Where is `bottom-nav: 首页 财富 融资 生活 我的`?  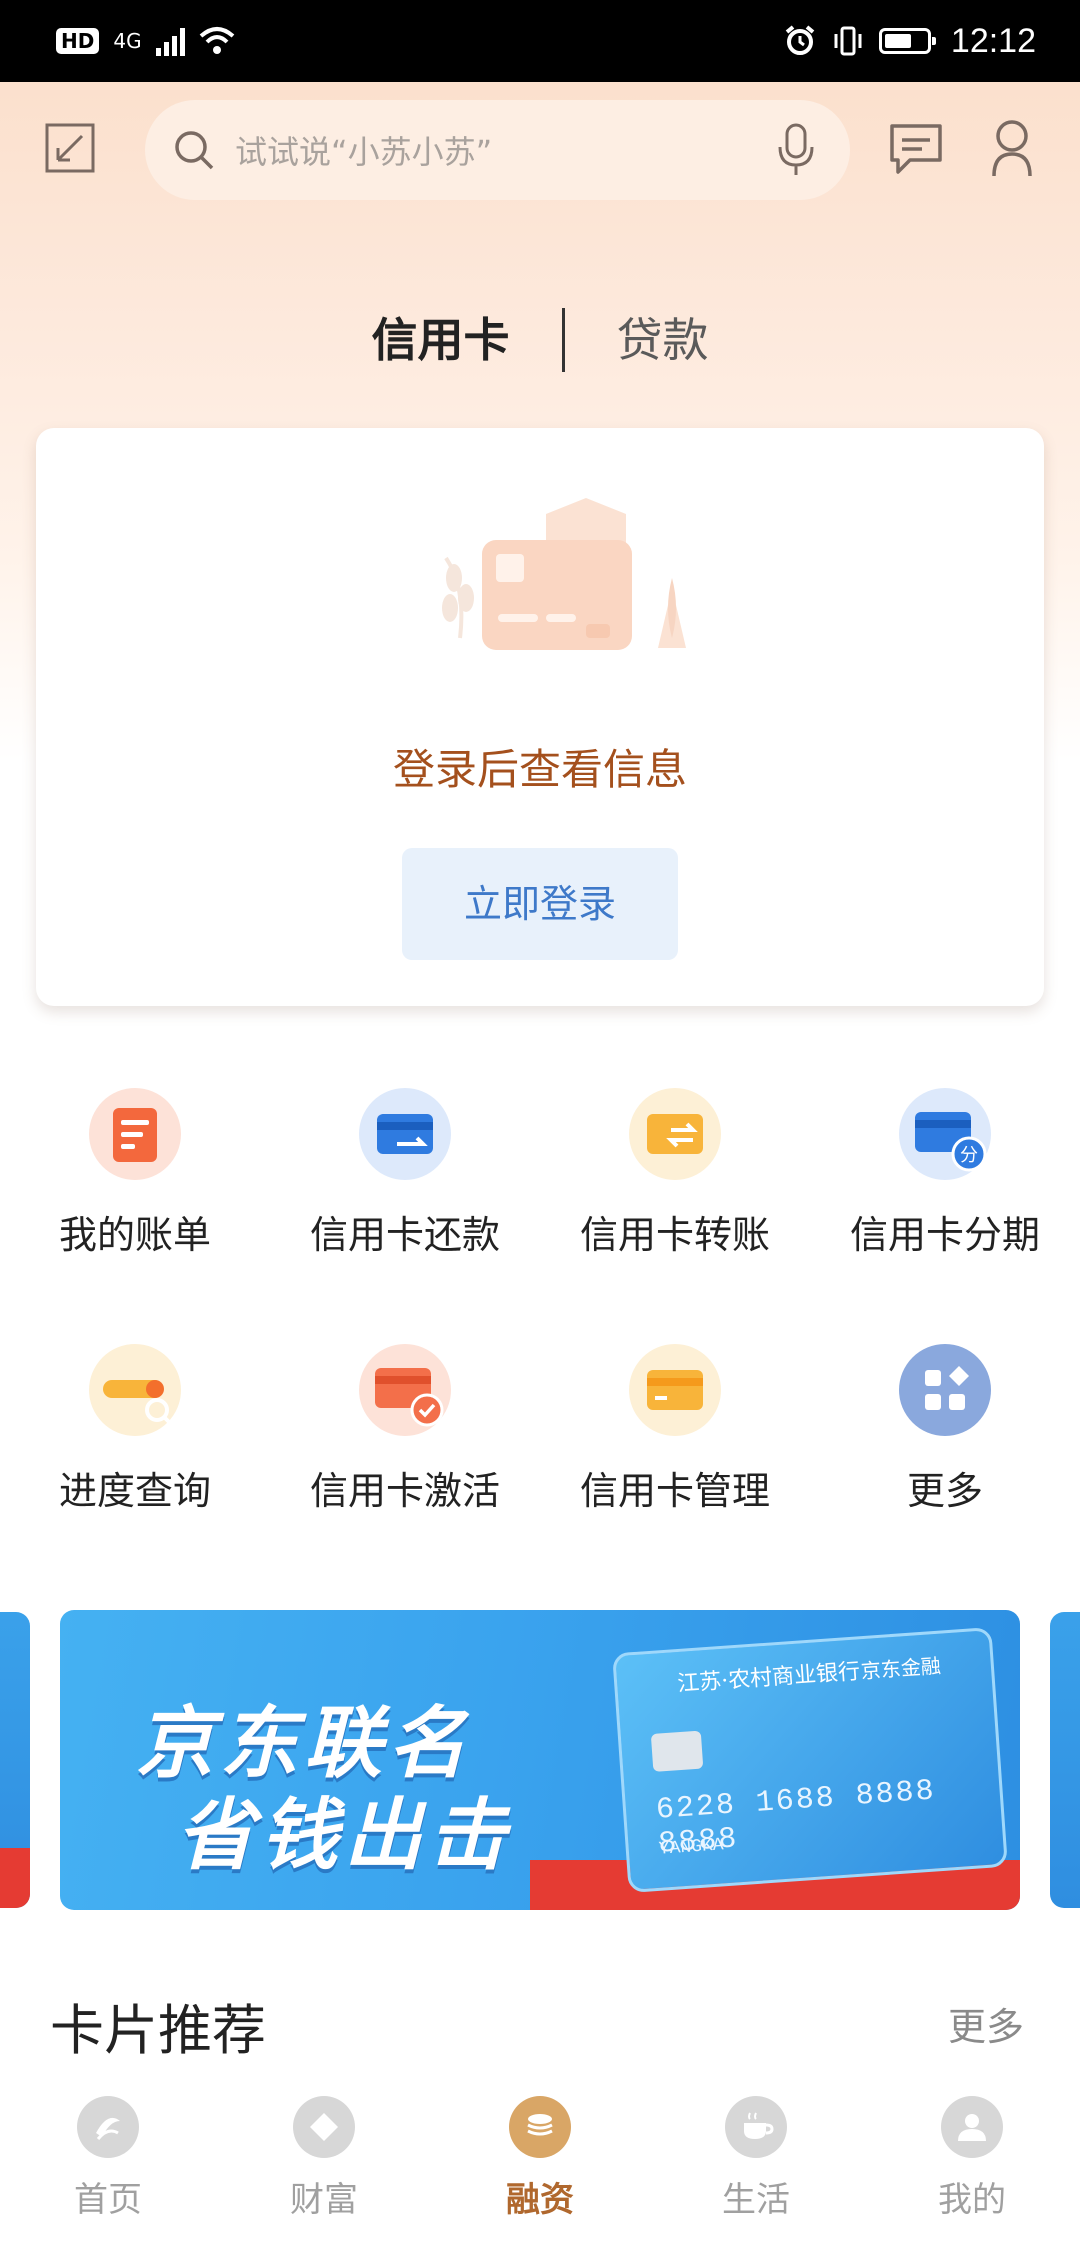 bottom-nav: 首页 财富 融资 生活 我的 is located at coordinates (540, 2161).